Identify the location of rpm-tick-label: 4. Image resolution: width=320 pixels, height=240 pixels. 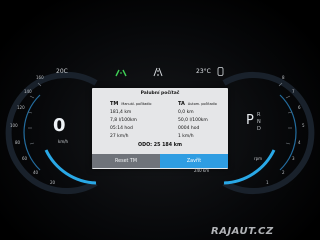
(299, 142).